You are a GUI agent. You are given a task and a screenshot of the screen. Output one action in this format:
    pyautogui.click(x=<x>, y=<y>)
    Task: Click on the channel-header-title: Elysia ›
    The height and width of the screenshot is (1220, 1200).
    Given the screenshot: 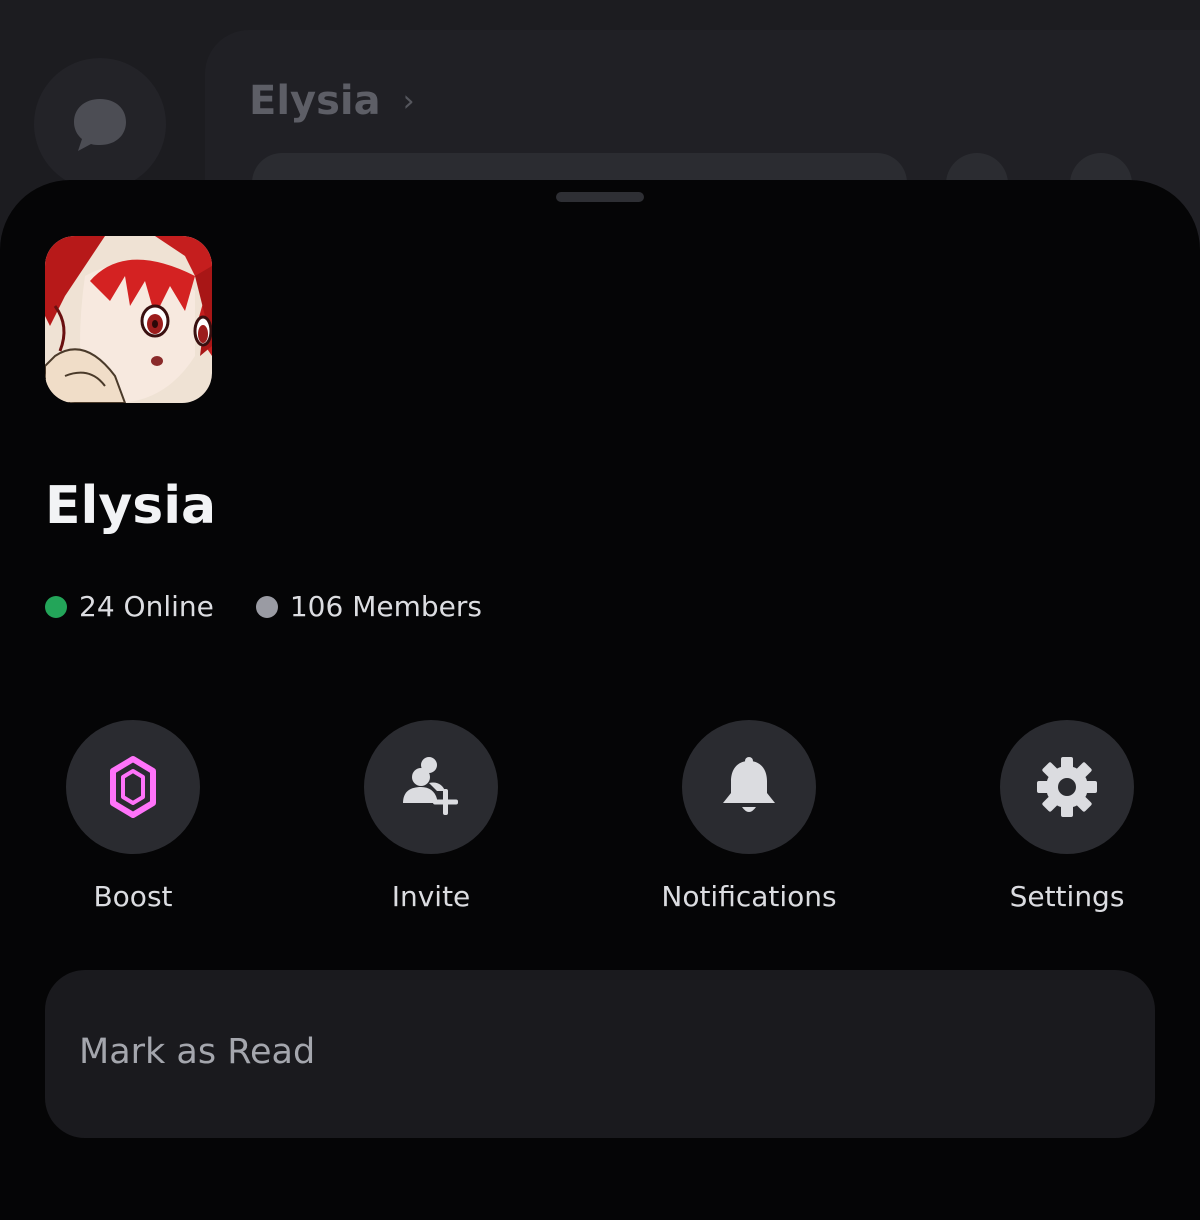 What is the action you would take?
    pyautogui.click(x=332, y=101)
    